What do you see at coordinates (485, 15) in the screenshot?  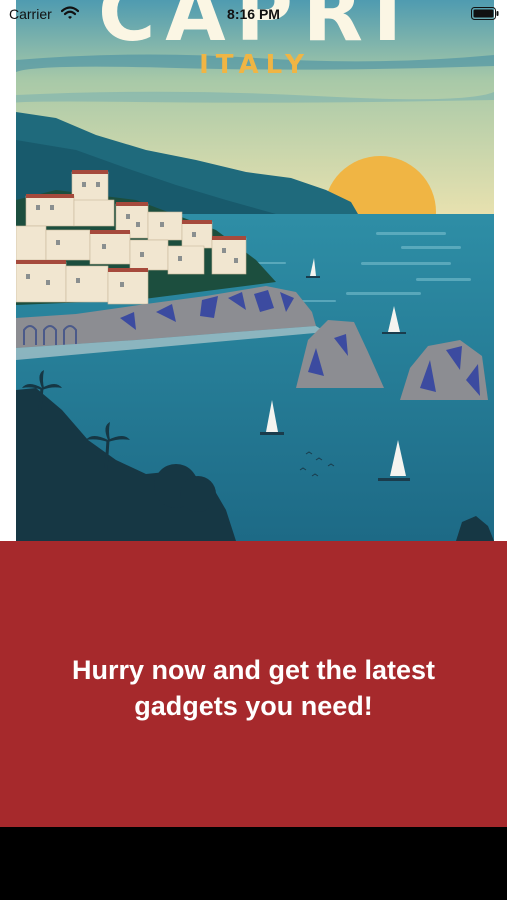 I see `battery-full-icon` at bounding box center [485, 15].